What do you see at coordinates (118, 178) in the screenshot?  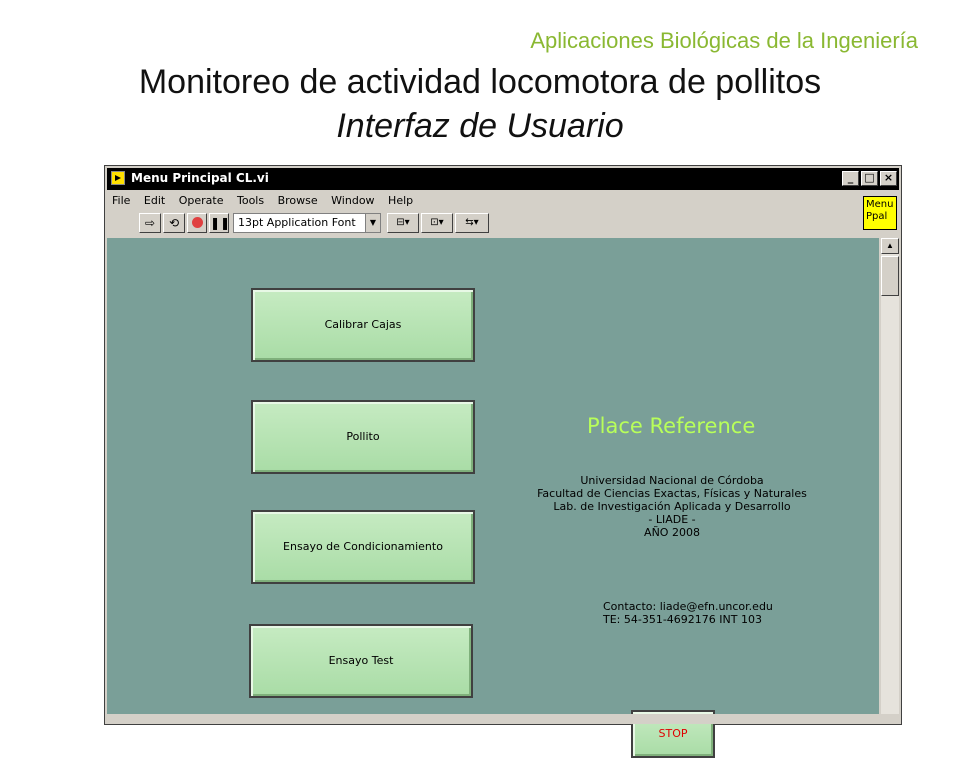 I see `labview-vi-icon` at bounding box center [118, 178].